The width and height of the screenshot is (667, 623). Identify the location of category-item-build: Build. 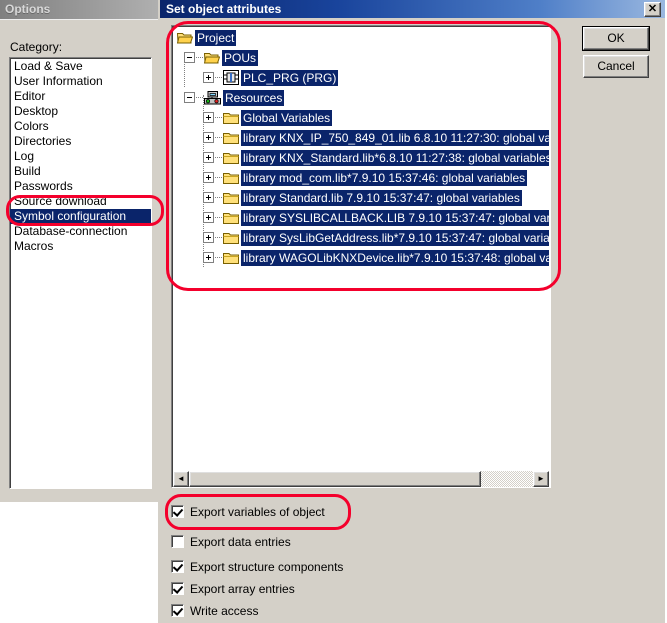
(80, 171).